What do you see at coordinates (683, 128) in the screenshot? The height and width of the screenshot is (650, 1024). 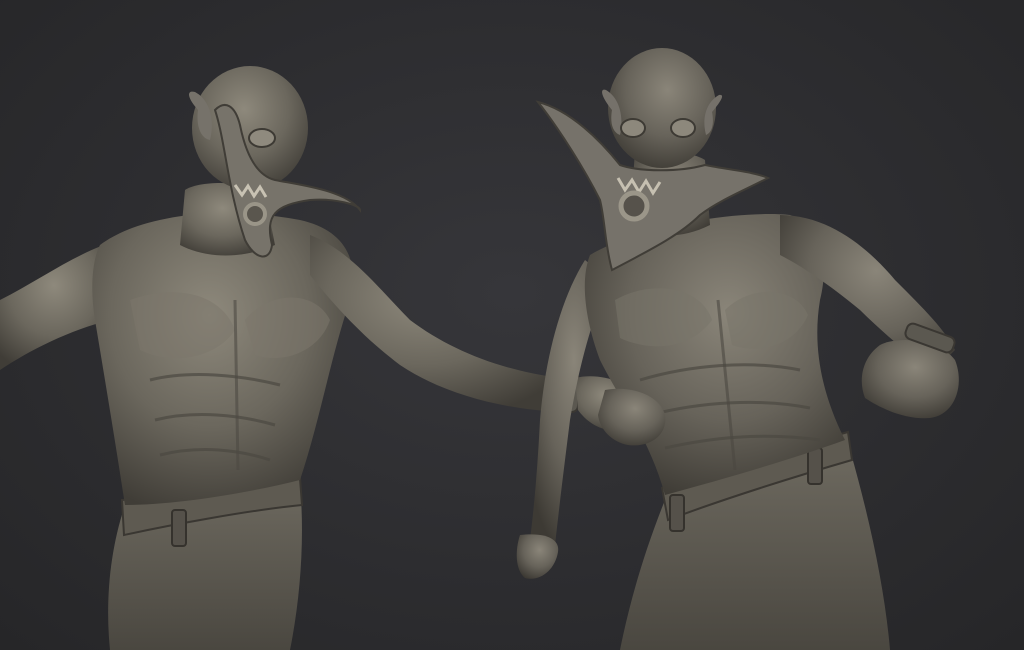 I see `right-creature-eye-right` at bounding box center [683, 128].